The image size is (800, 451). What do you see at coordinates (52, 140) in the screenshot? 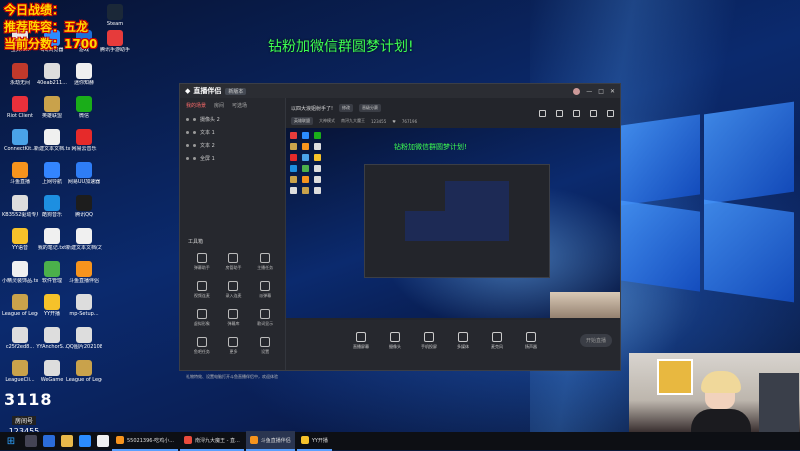
I see `desktop-icon: 新建文本文档.txt` at bounding box center [52, 140].